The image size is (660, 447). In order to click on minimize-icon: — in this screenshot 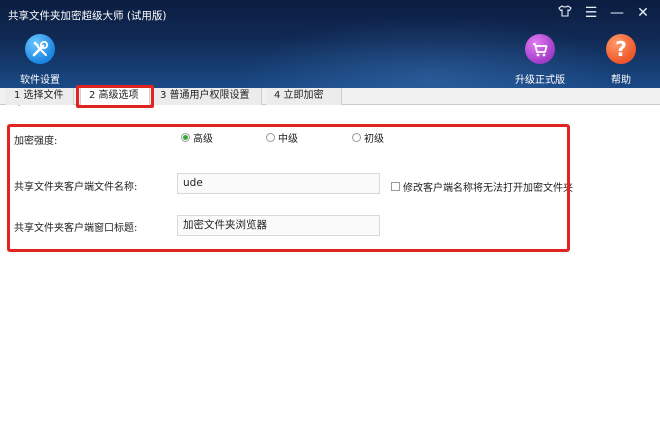, I will do `click(617, 13)`.